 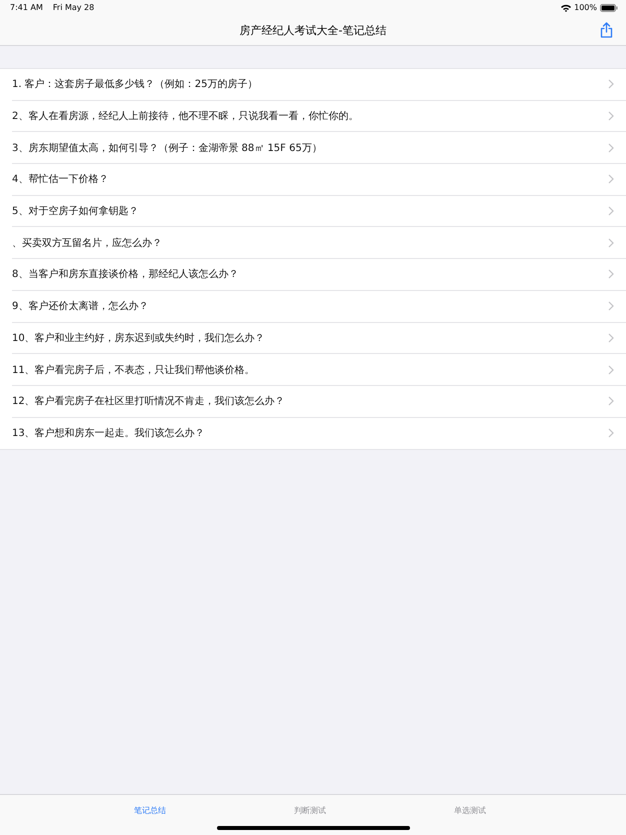 What do you see at coordinates (310, 337) in the screenshot?
I see `list-item: 10、客户和业主约好，房东迟到或失约时，我们怎么办？` at bounding box center [310, 337].